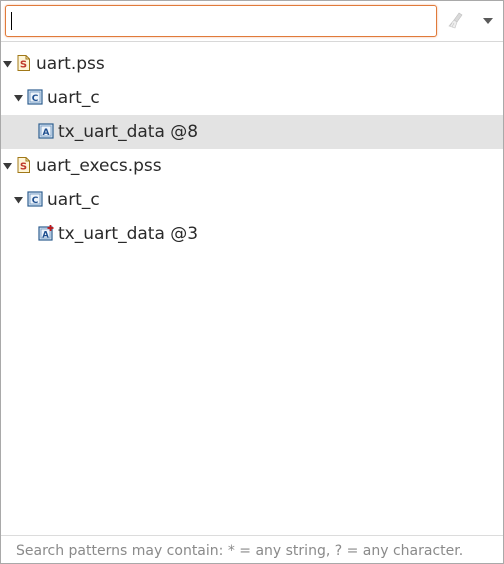 The image size is (504, 564). What do you see at coordinates (128, 234) in the screenshot?
I see `tree-node-label: tx_uart_data @3` at bounding box center [128, 234].